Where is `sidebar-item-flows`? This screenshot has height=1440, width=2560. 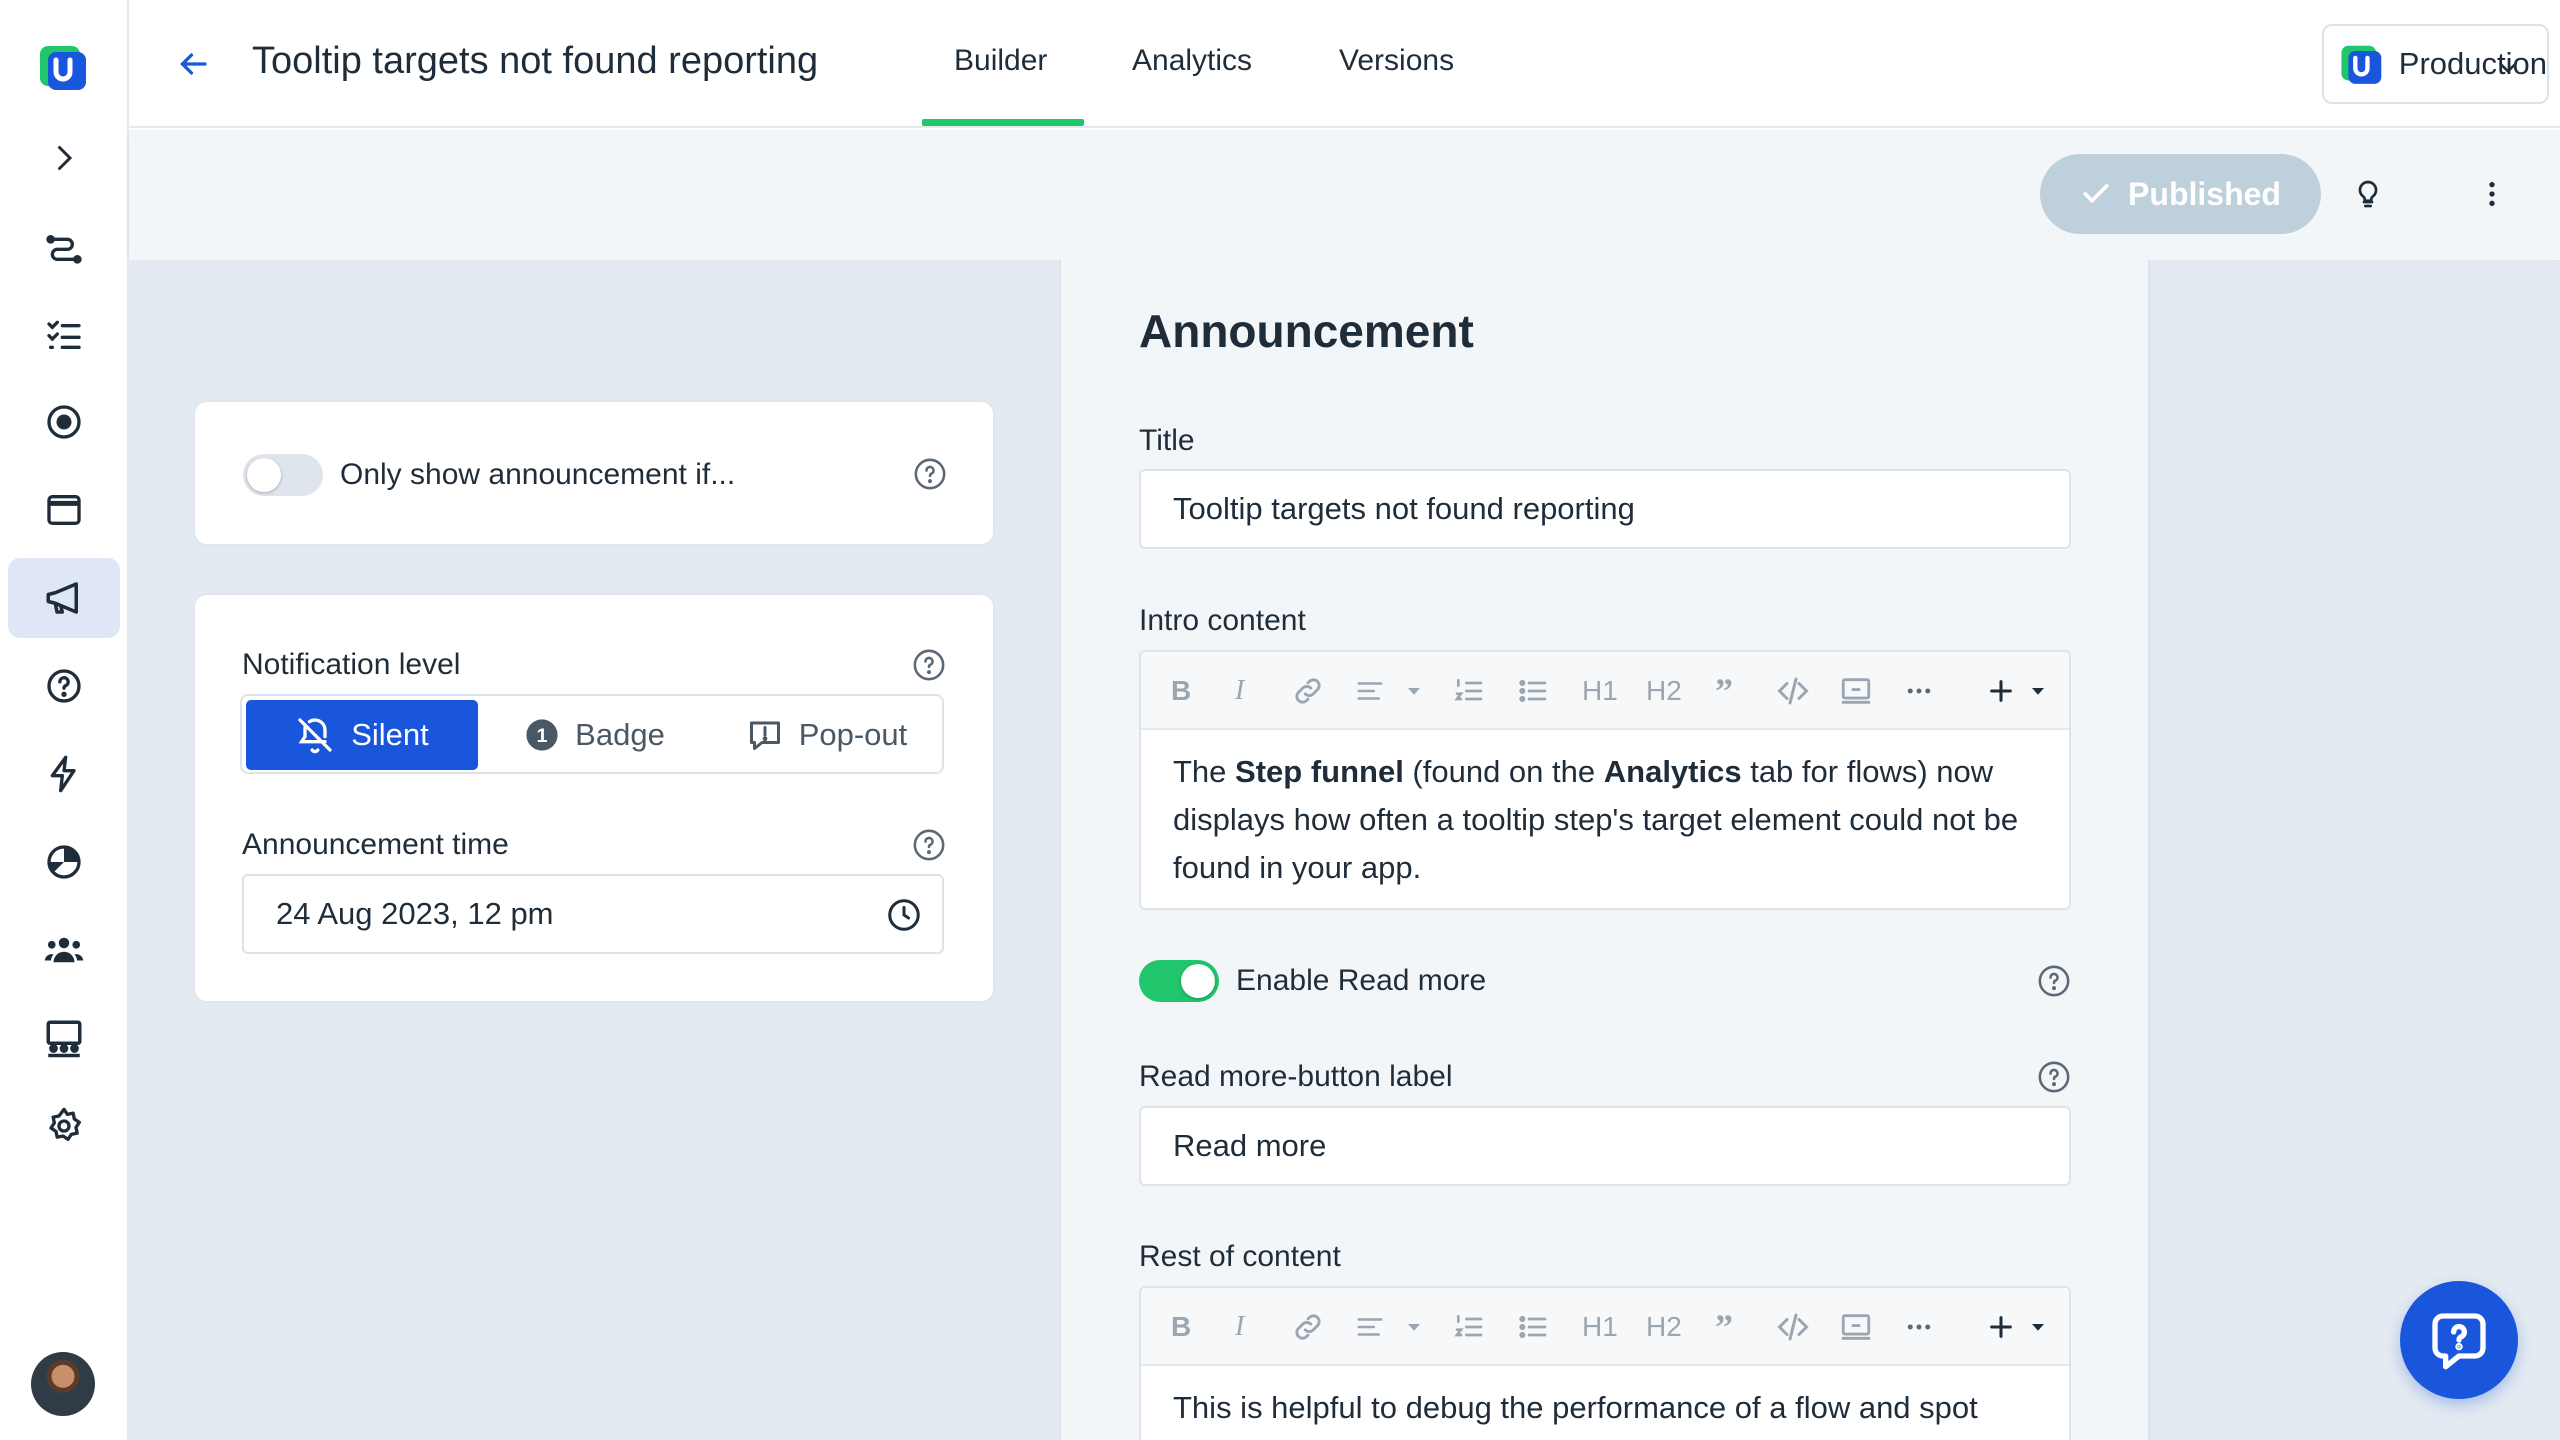 sidebar-item-flows is located at coordinates (64, 246).